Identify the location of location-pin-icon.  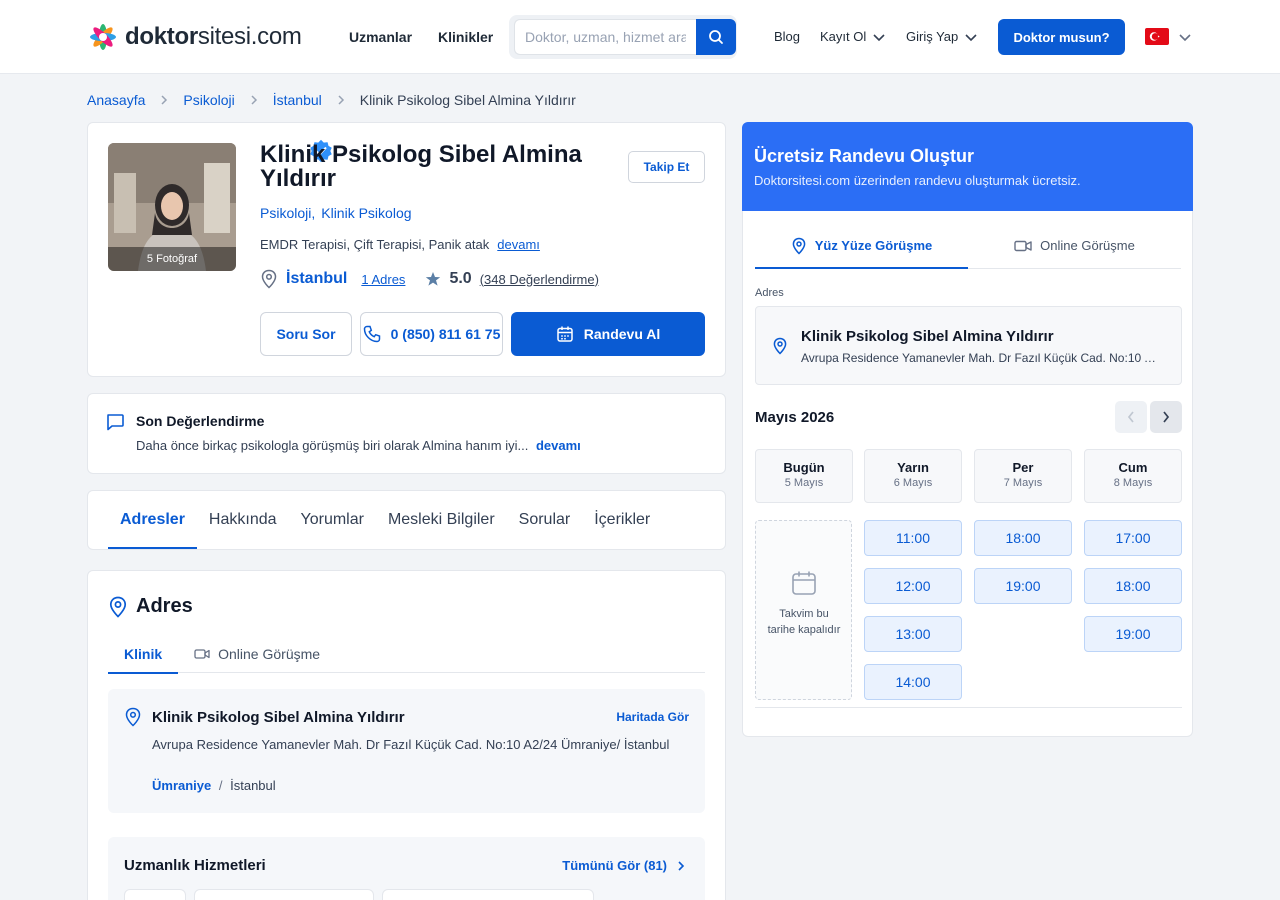
(133, 717).